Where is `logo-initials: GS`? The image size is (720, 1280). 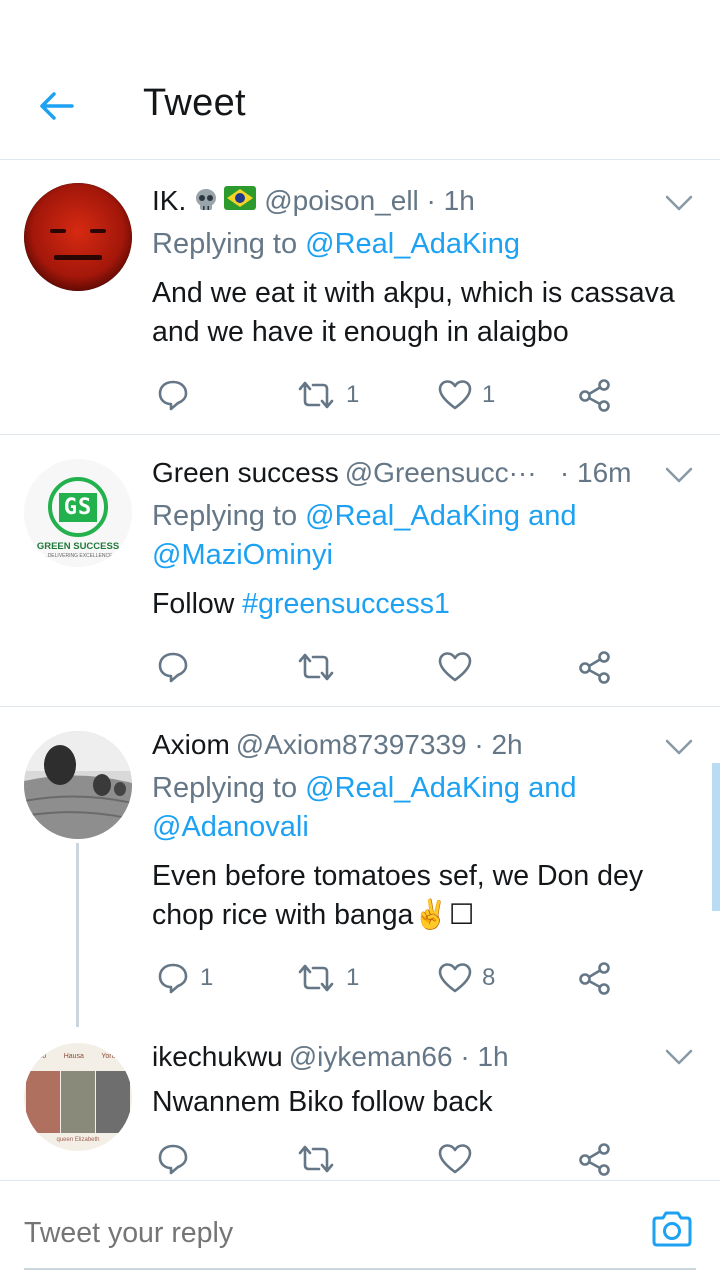 logo-initials: GS is located at coordinates (78, 507).